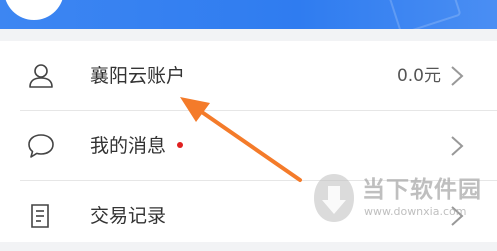 The image size is (497, 251). I want to click on menu-item-label: 交易记录, so click(128, 216).